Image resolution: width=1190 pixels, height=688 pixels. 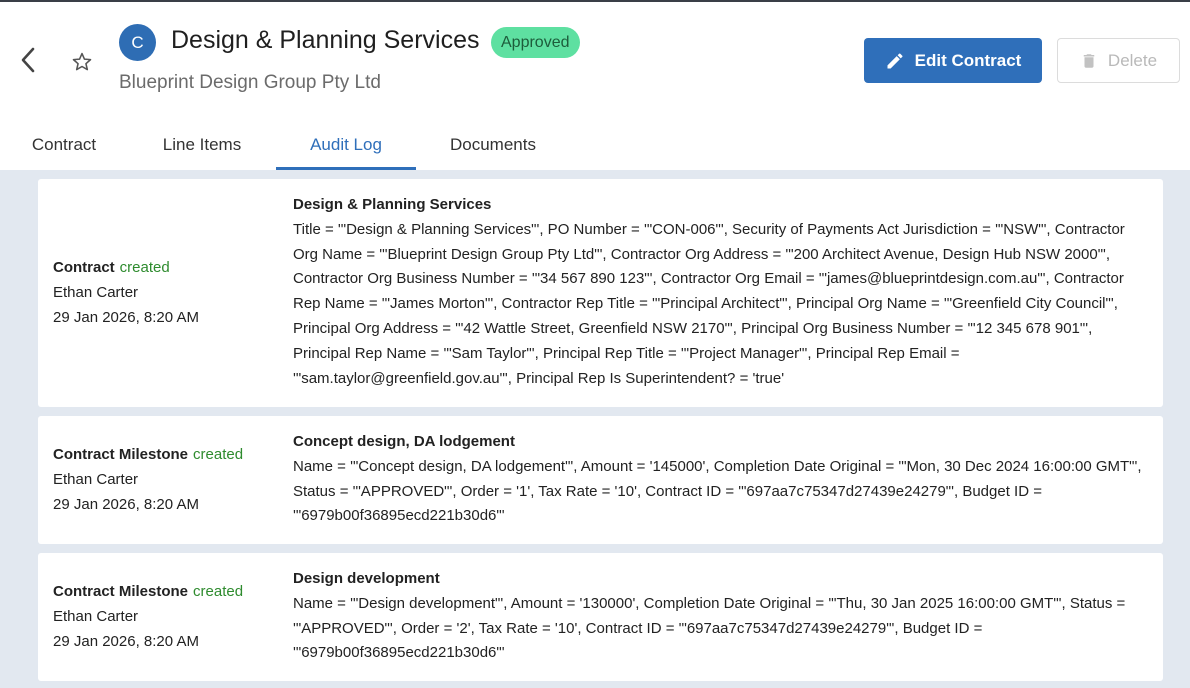 What do you see at coordinates (404, 441) in the screenshot?
I see `audit-record-title: Concept design, DA lodgement` at bounding box center [404, 441].